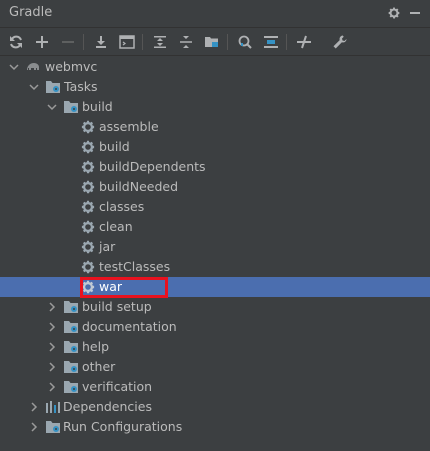  What do you see at coordinates (215, 307) in the screenshot?
I see `tree-item-build-setup: build setup` at bounding box center [215, 307].